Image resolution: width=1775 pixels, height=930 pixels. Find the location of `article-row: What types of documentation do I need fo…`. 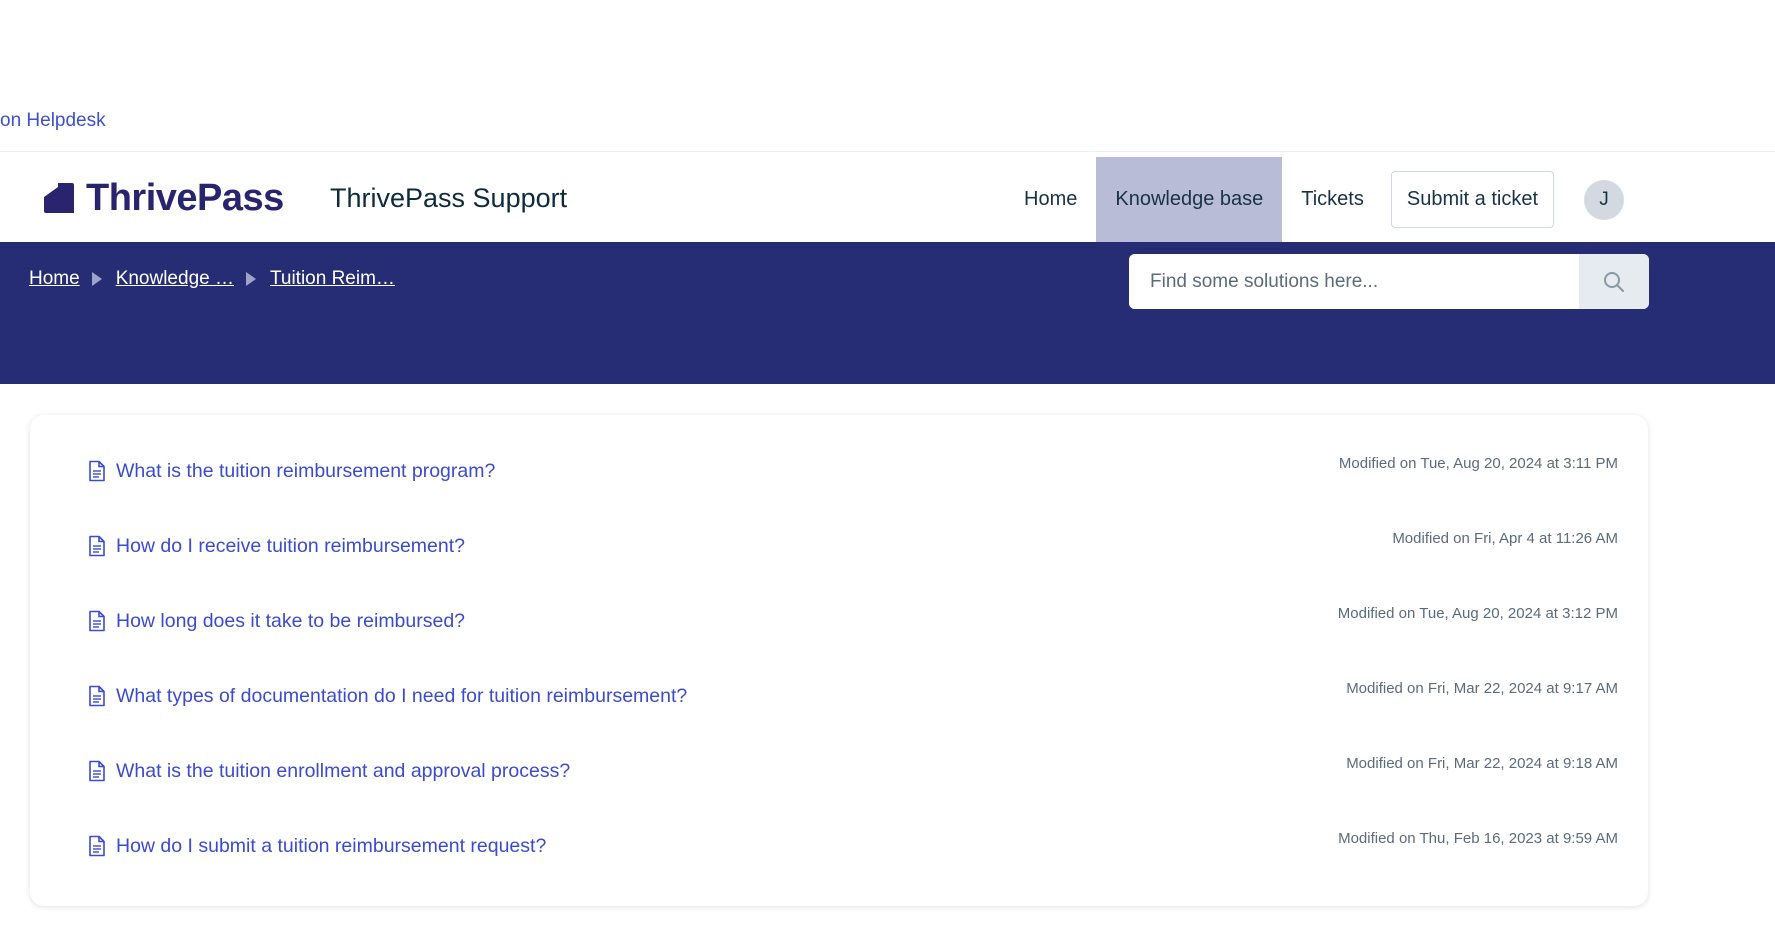

article-row: What types of documentation do I need fo… is located at coordinates (853, 696).